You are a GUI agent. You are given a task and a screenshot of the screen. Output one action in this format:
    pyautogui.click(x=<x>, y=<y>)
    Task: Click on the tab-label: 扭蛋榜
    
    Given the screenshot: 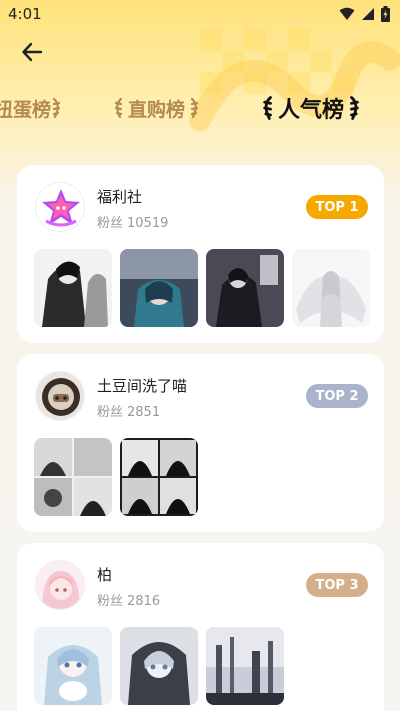 What is the action you would take?
    pyautogui.click(x=26, y=109)
    